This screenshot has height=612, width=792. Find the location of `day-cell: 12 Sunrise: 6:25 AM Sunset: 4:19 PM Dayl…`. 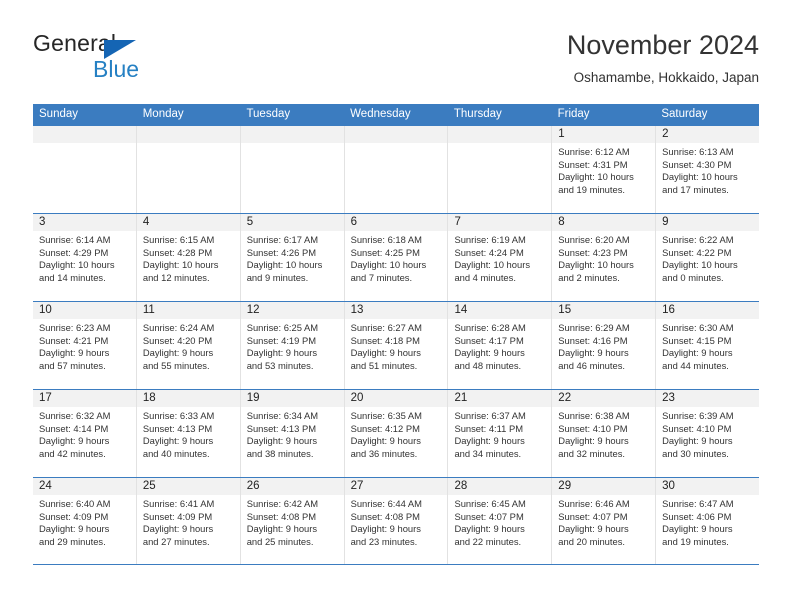

day-cell: 12 Sunrise: 6:25 AM Sunset: 4:19 PM Dayl… is located at coordinates (292, 345).